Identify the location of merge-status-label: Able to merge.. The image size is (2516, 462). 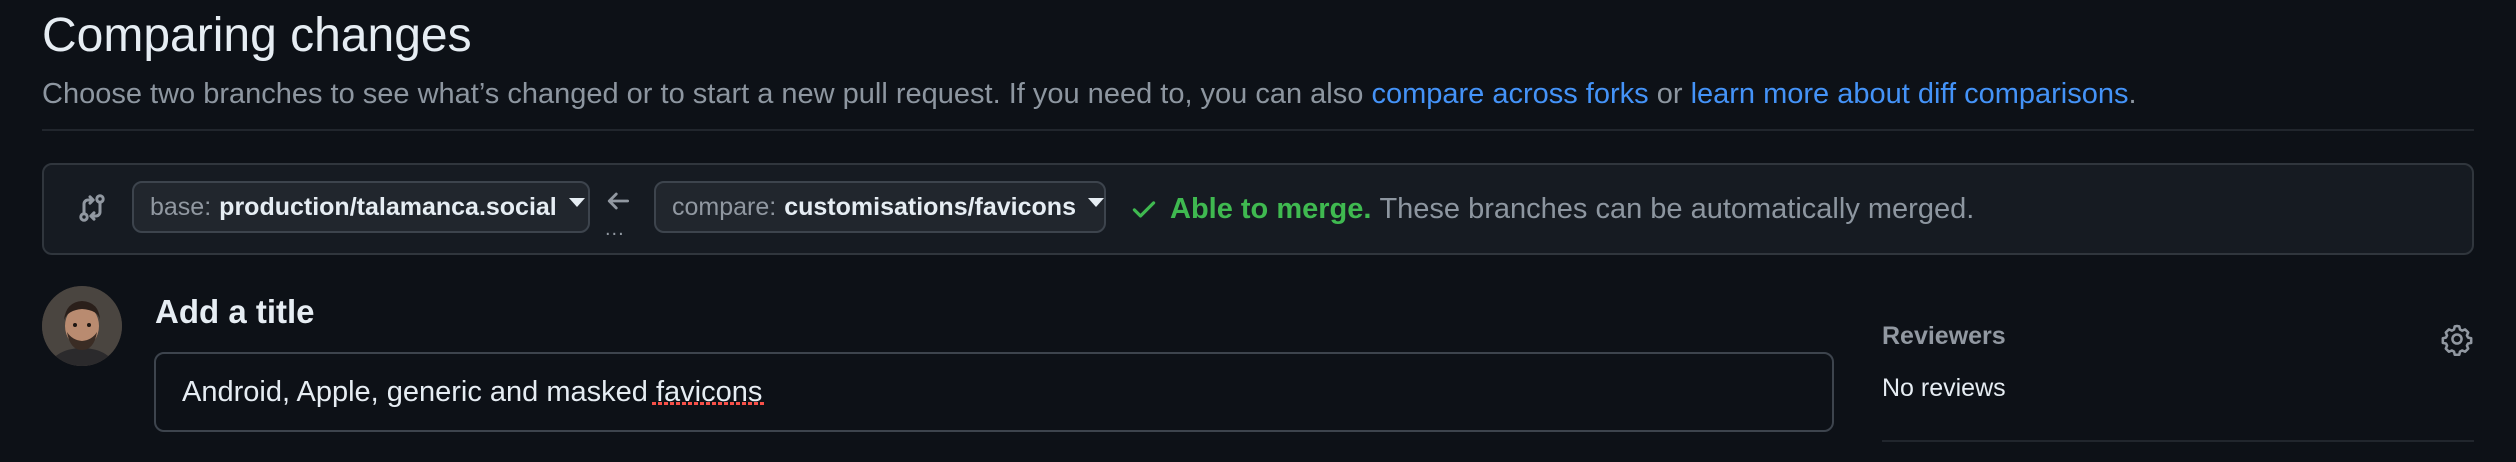
(1271, 208).